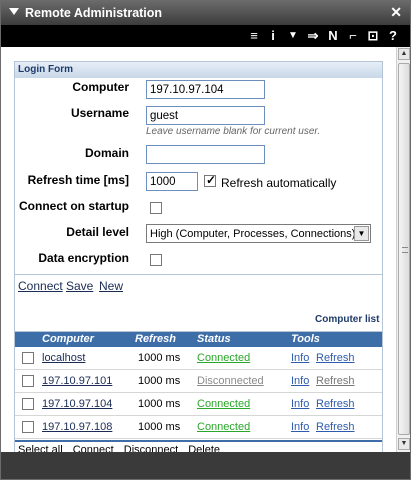 This screenshot has width=411, height=480. What do you see at coordinates (205, 154) in the screenshot?
I see `domain-input` at bounding box center [205, 154].